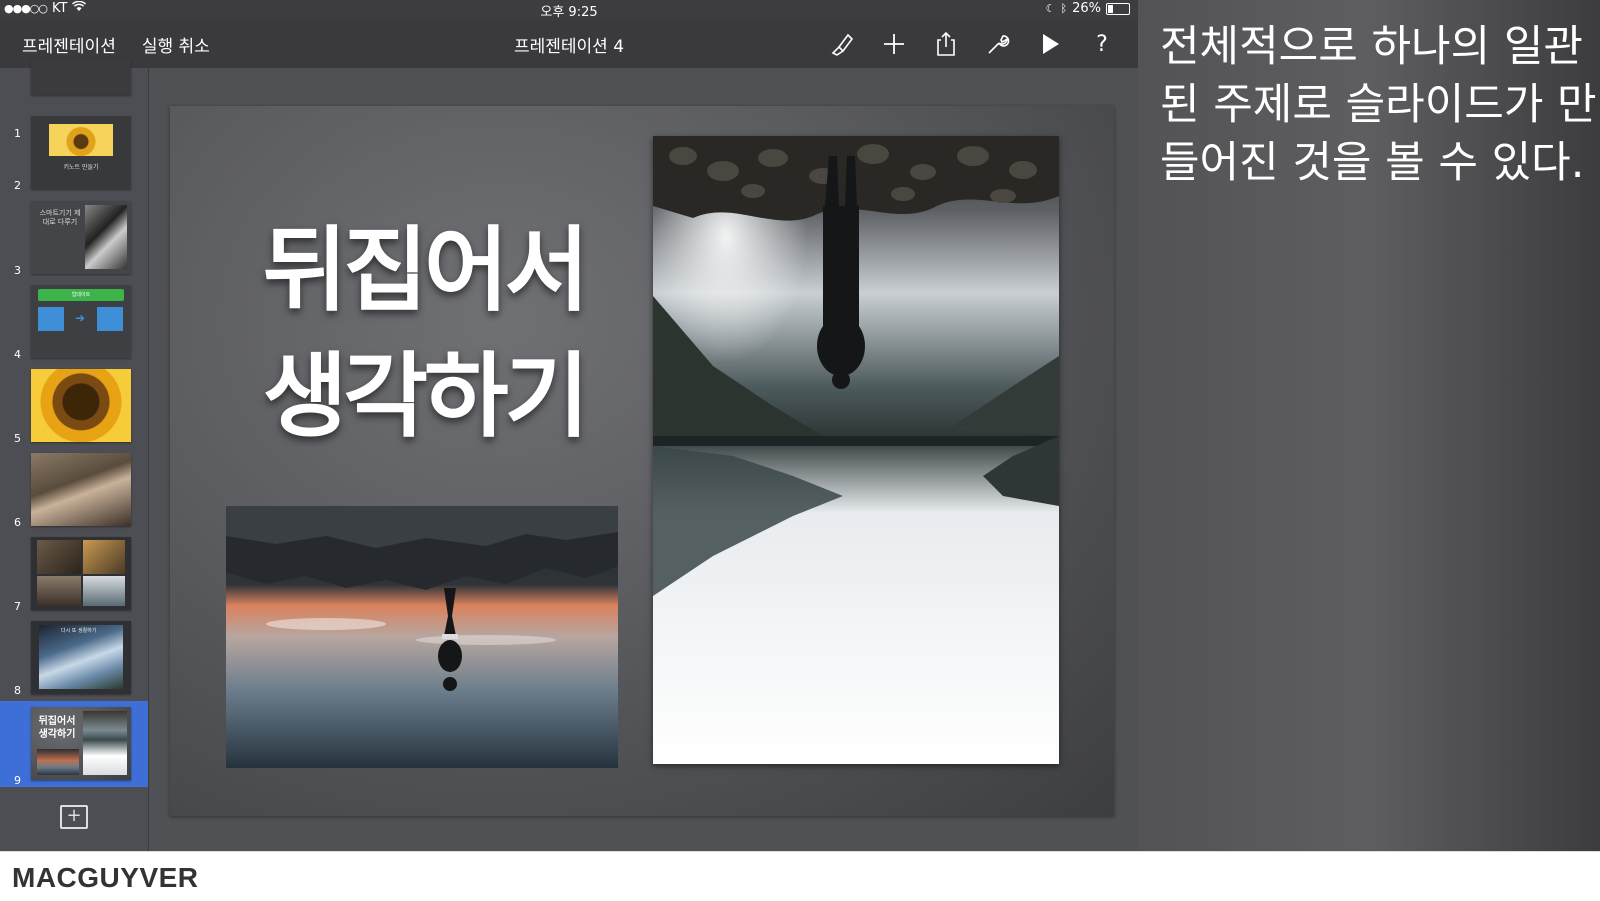 Image resolution: width=1600 pixels, height=901 pixels. What do you see at coordinates (81, 237) in the screenshot?
I see `slide-preview: 스마트기기 제대로 다루기` at bounding box center [81, 237].